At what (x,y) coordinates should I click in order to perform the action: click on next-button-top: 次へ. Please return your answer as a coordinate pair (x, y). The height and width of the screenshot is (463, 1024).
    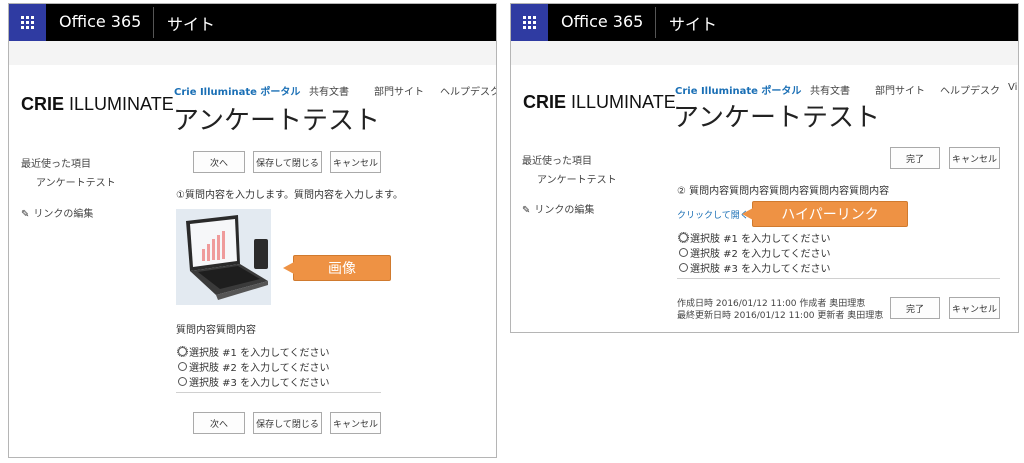
    Looking at the image, I should click on (219, 162).